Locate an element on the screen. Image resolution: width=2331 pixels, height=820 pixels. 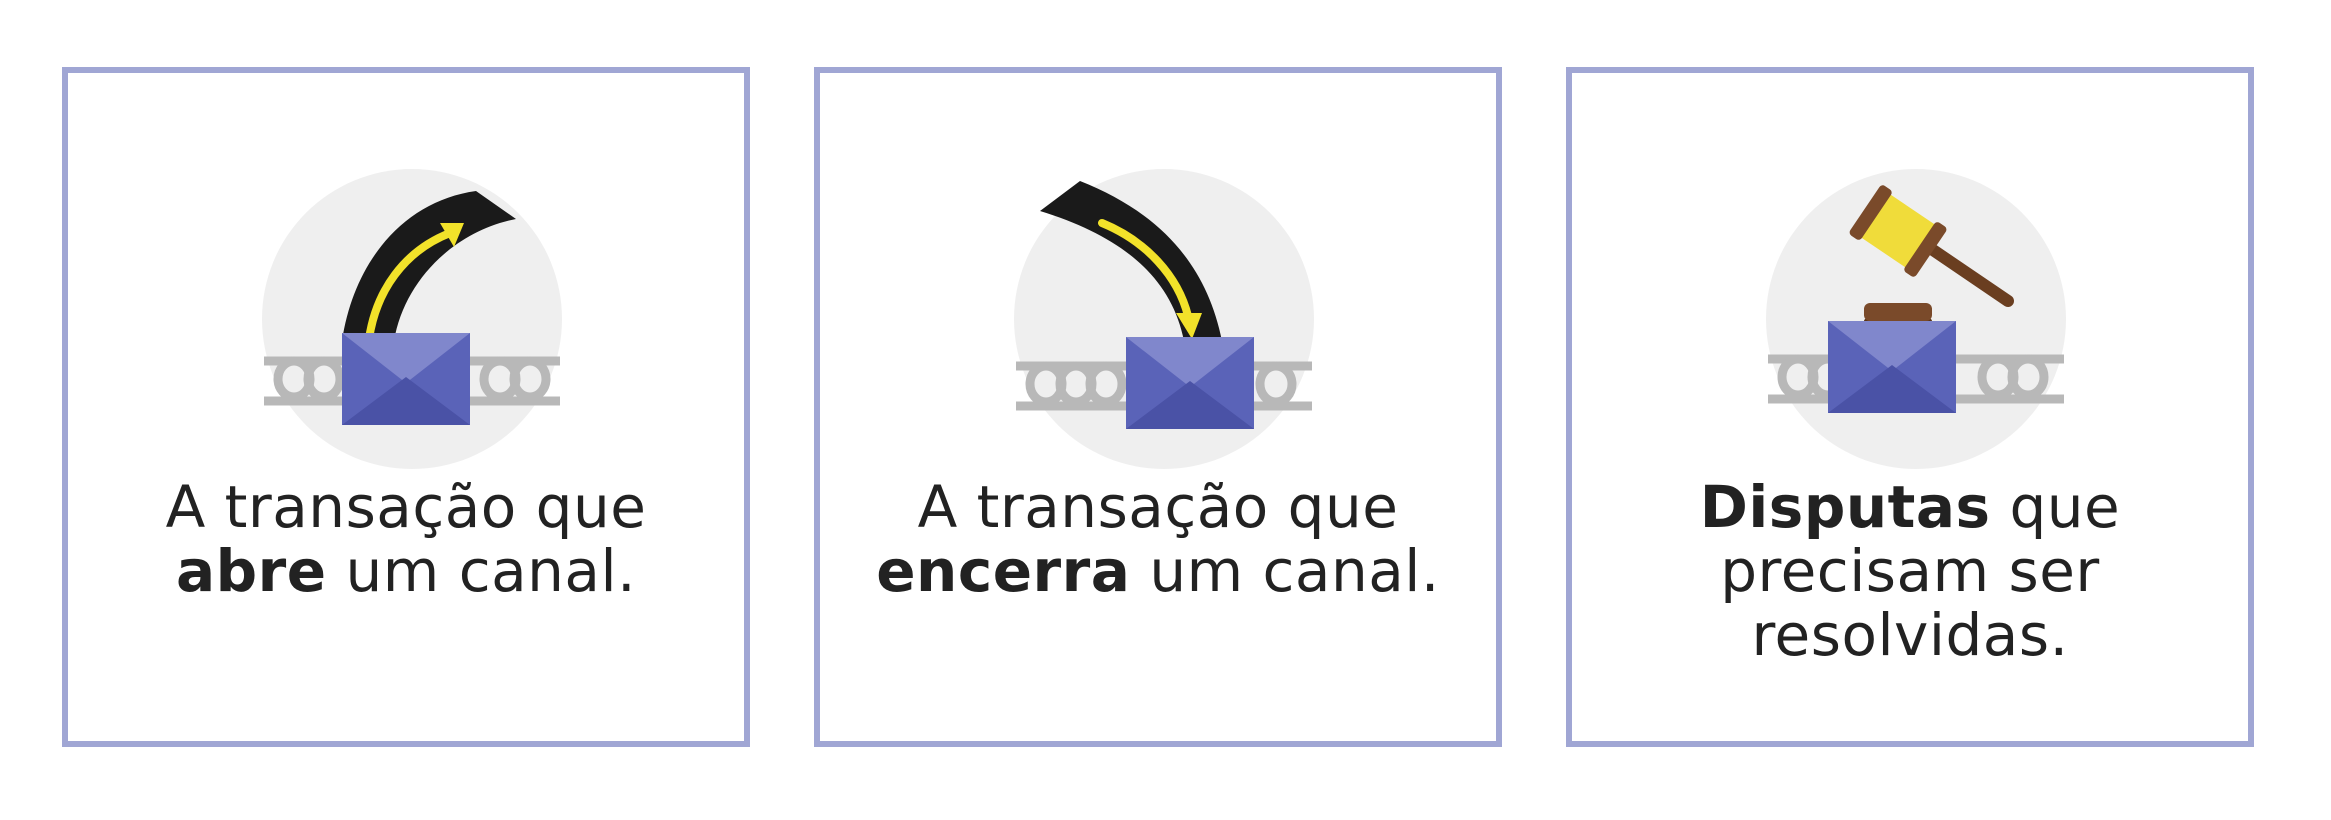
caption-bold-word: encerra is located at coordinates (1003, 571).